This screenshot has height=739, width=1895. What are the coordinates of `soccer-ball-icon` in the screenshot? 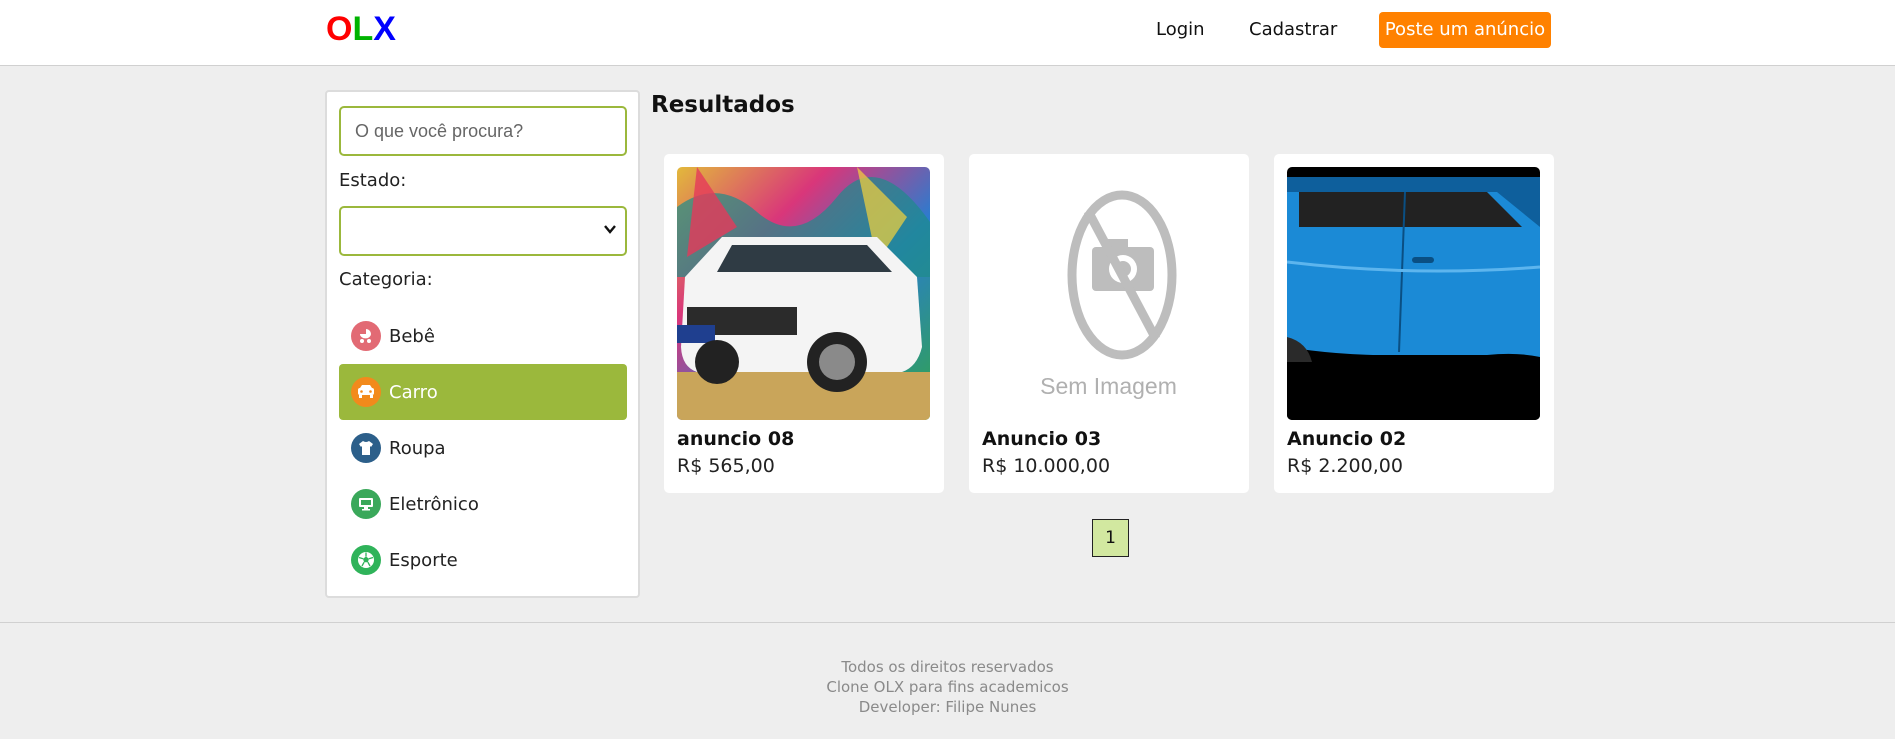 It's located at (366, 560).